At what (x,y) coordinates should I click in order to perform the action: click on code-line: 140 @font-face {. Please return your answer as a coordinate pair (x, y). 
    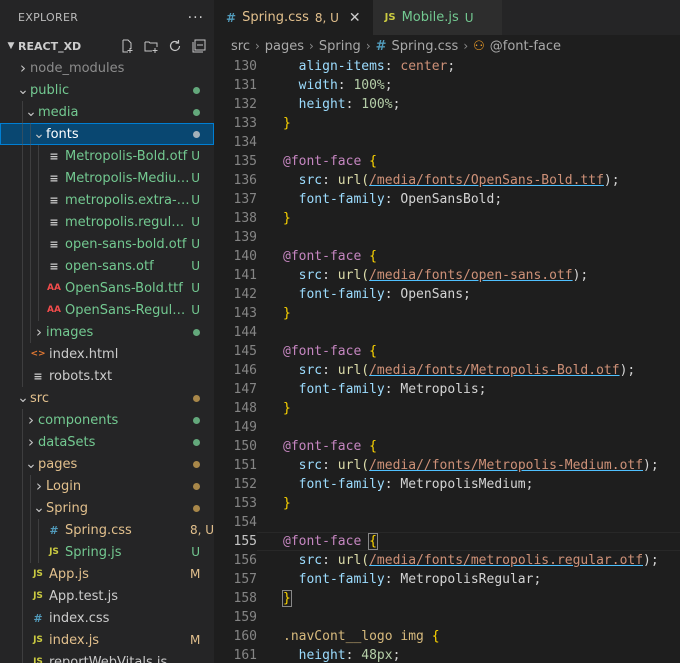
    Looking at the image, I should click on (447, 256).